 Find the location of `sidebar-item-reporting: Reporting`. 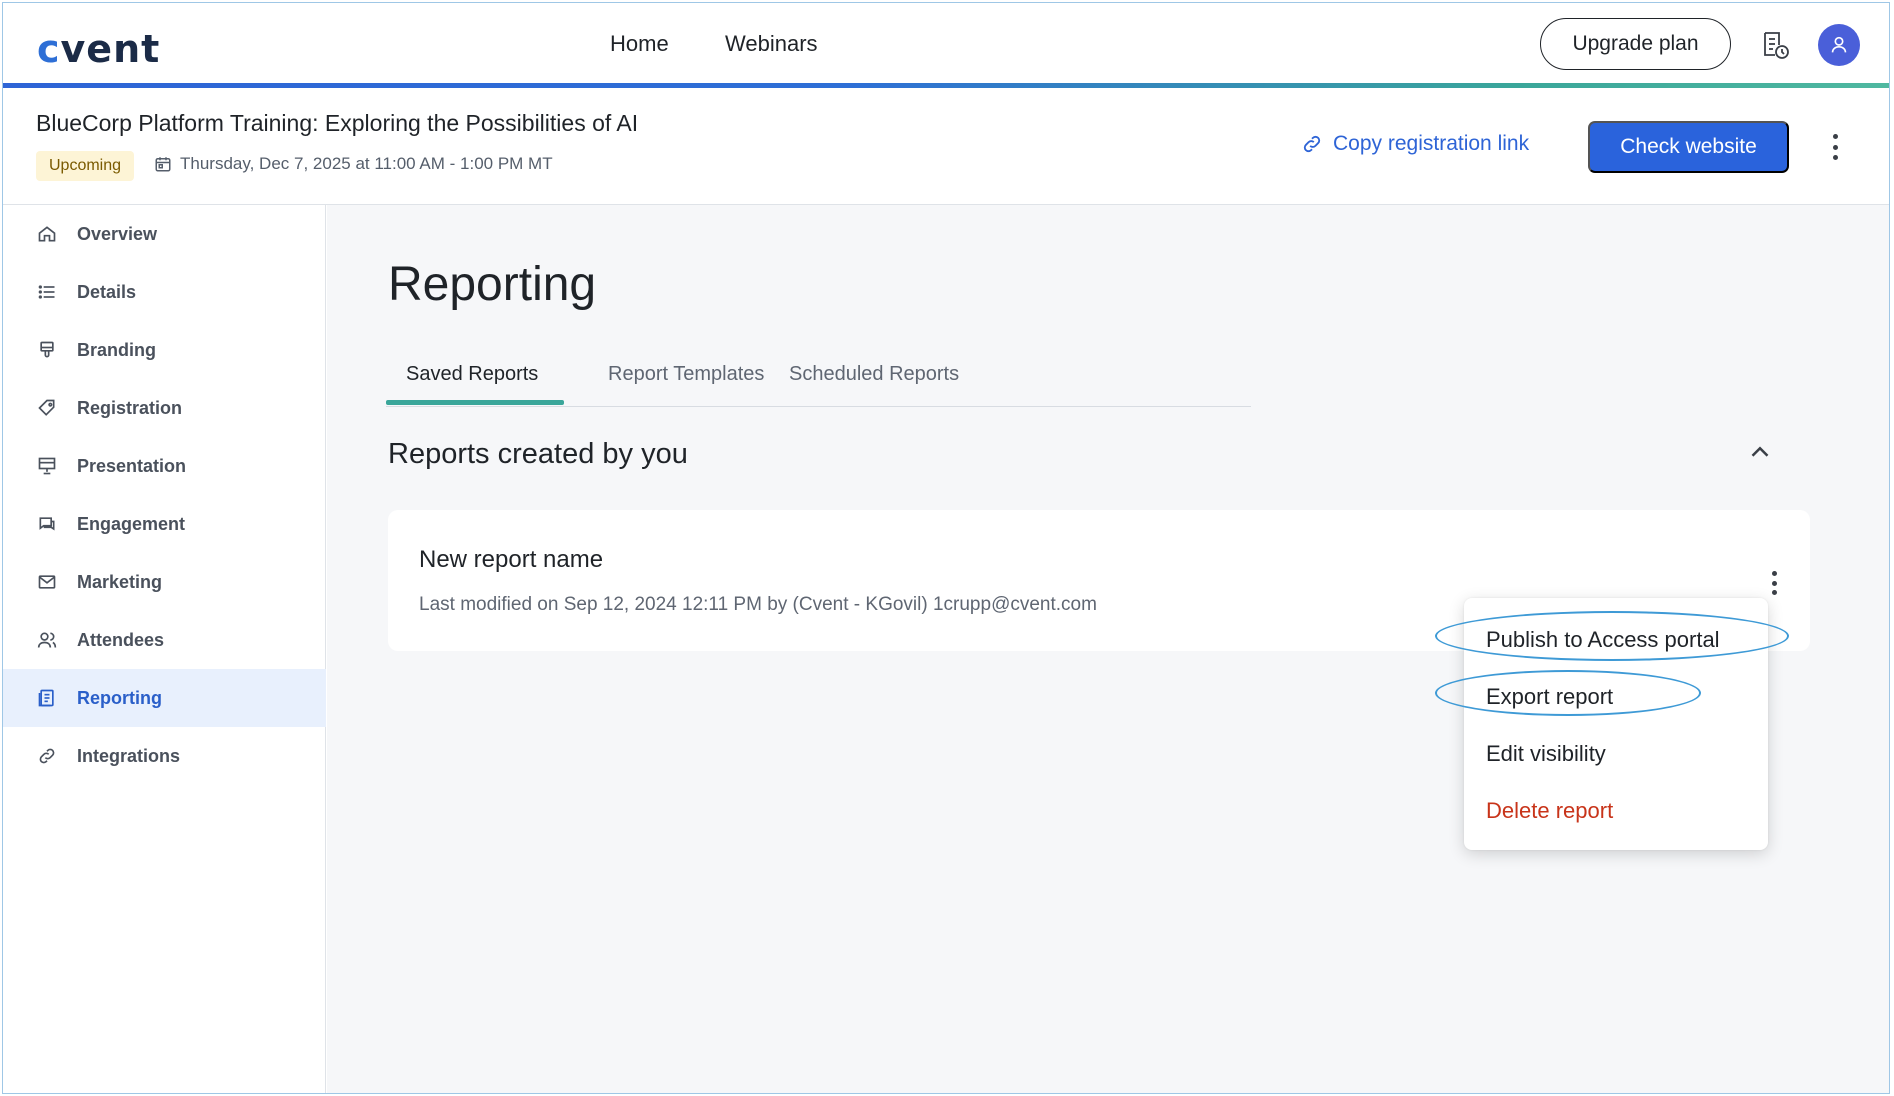

sidebar-item-reporting: Reporting is located at coordinates (164, 698).